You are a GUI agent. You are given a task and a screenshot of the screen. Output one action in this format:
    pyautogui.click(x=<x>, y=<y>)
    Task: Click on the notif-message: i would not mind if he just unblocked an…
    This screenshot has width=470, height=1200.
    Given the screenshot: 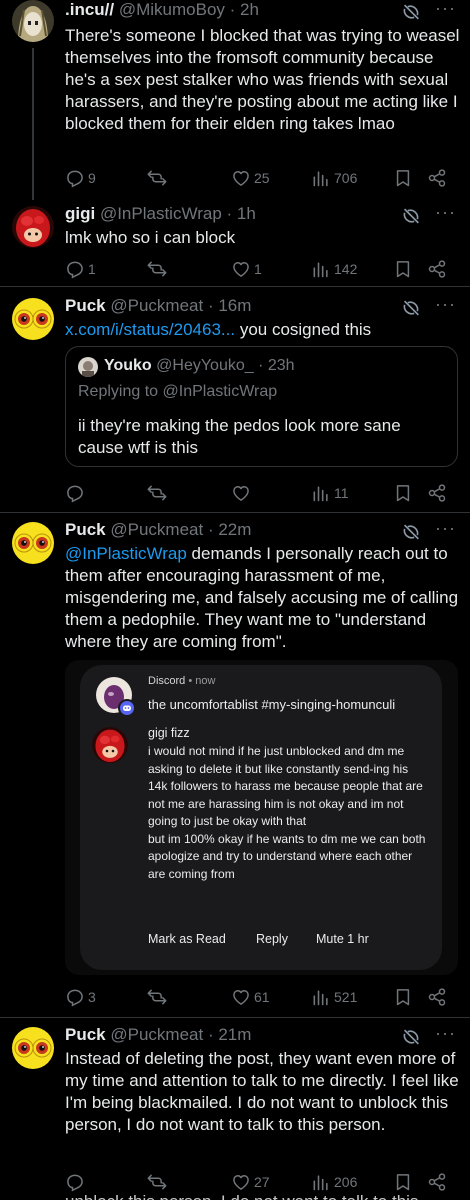 What is the action you would take?
    pyautogui.click(x=287, y=812)
    